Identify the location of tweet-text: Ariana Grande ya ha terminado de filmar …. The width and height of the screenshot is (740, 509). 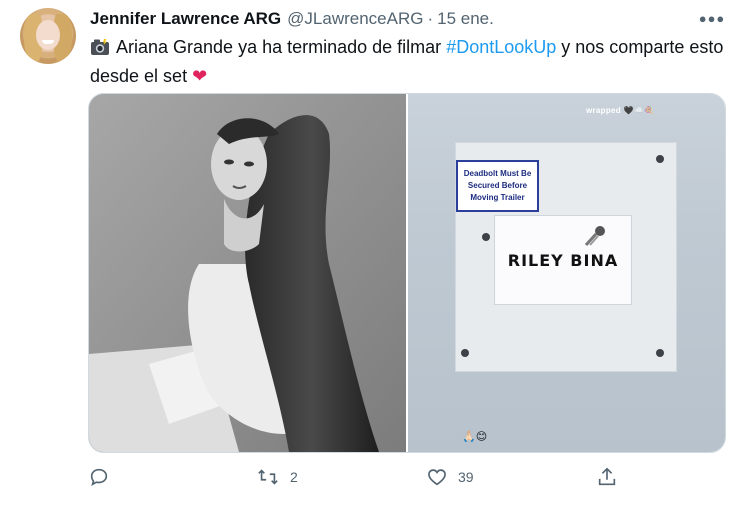
(410, 61).